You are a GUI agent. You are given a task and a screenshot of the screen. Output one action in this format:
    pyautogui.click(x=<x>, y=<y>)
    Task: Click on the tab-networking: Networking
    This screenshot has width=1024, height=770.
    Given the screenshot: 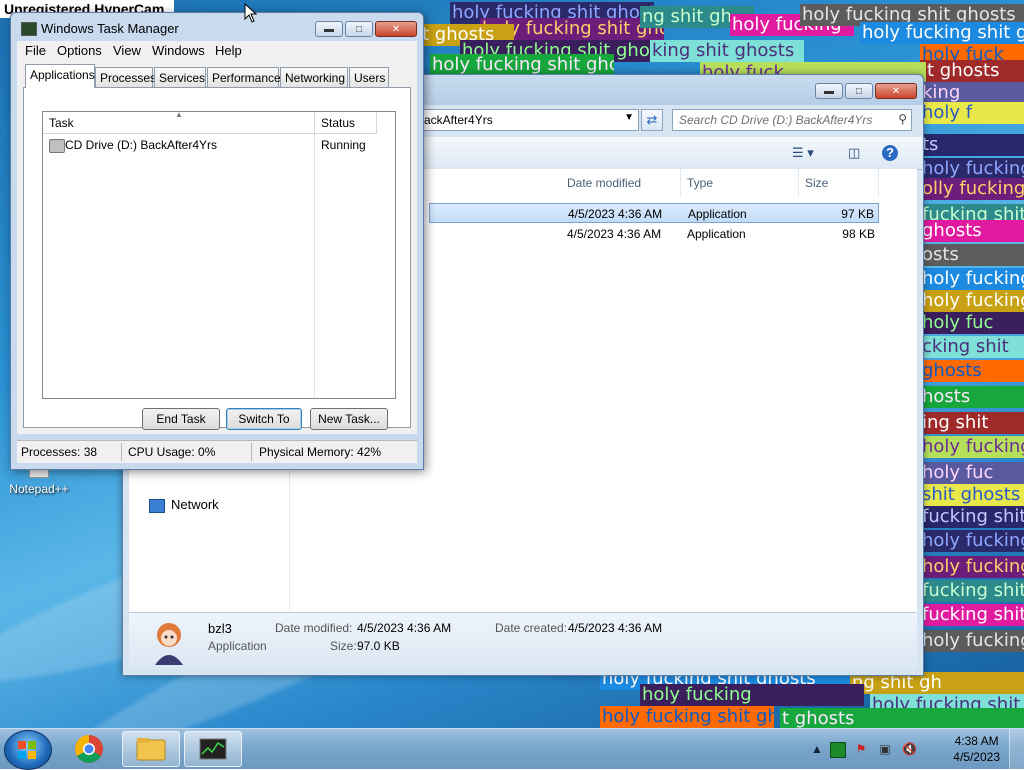 What is the action you would take?
    pyautogui.click(x=314, y=77)
    